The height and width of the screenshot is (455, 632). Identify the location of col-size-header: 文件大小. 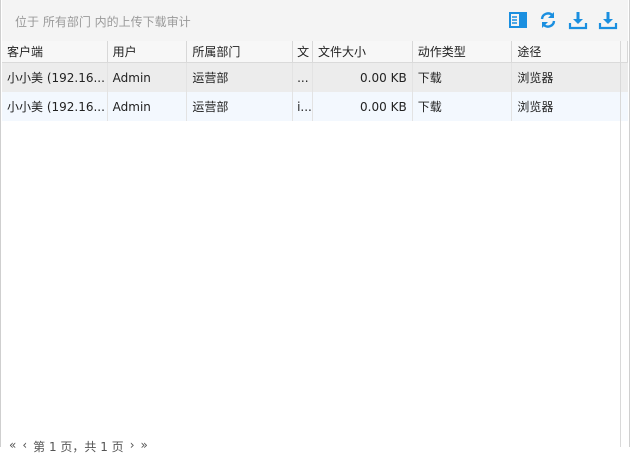
(363, 51).